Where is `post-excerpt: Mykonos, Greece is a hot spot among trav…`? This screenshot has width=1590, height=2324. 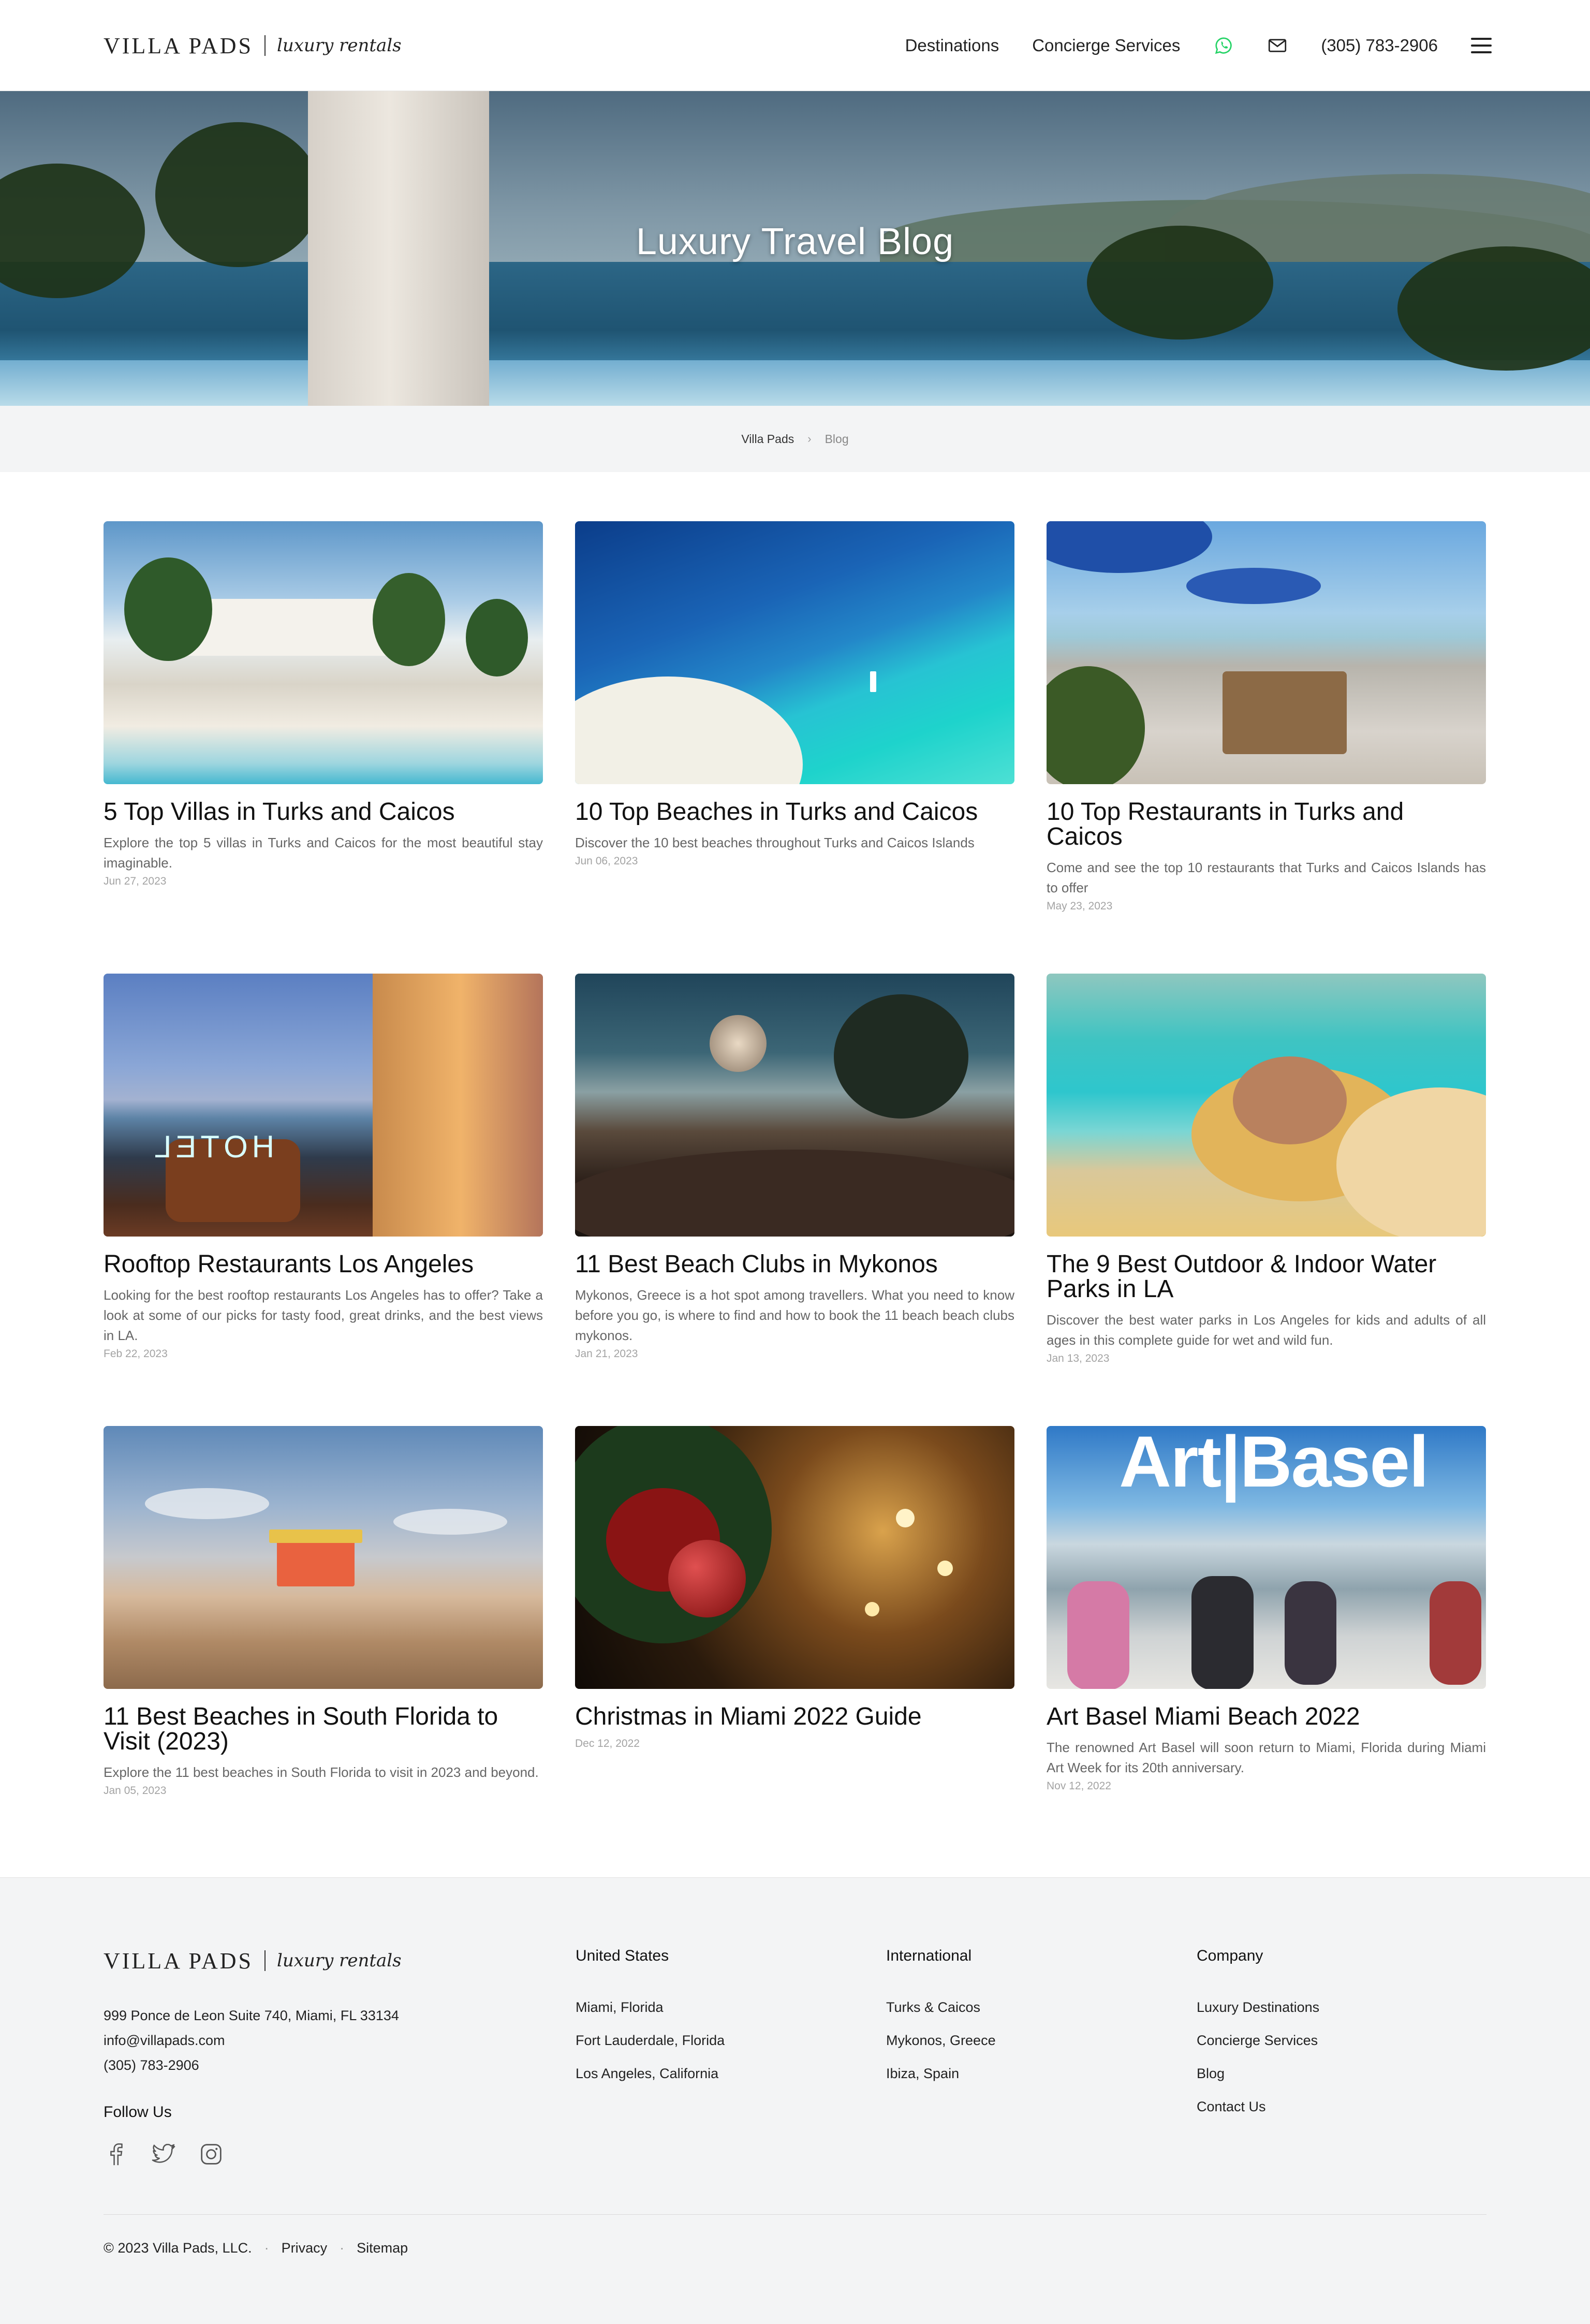 post-excerpt: Mykonos, Greece is a hot spot among trav… is located at coordinates (794, 1315).